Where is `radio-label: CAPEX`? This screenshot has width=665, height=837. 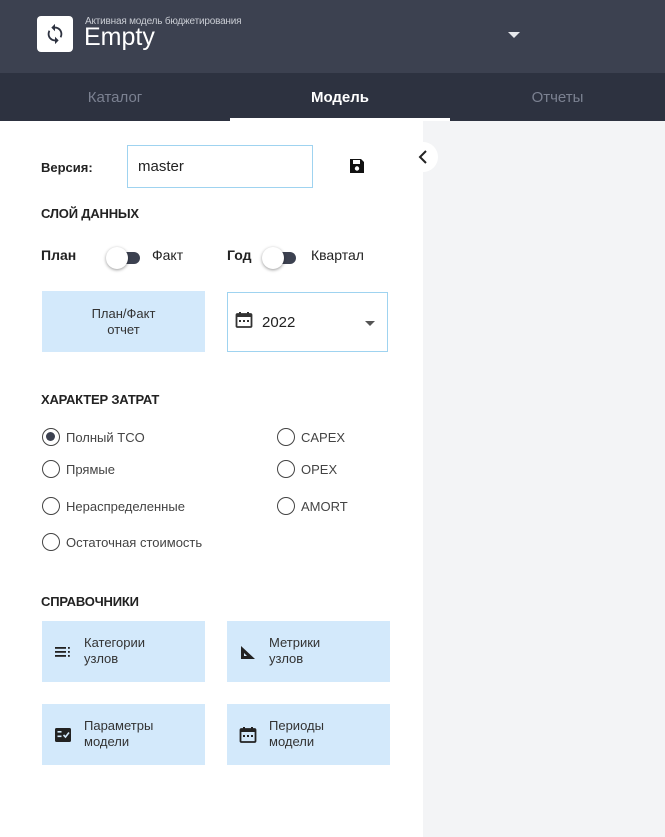 radio-label: CAPEX is located at coordinates (323, 437).